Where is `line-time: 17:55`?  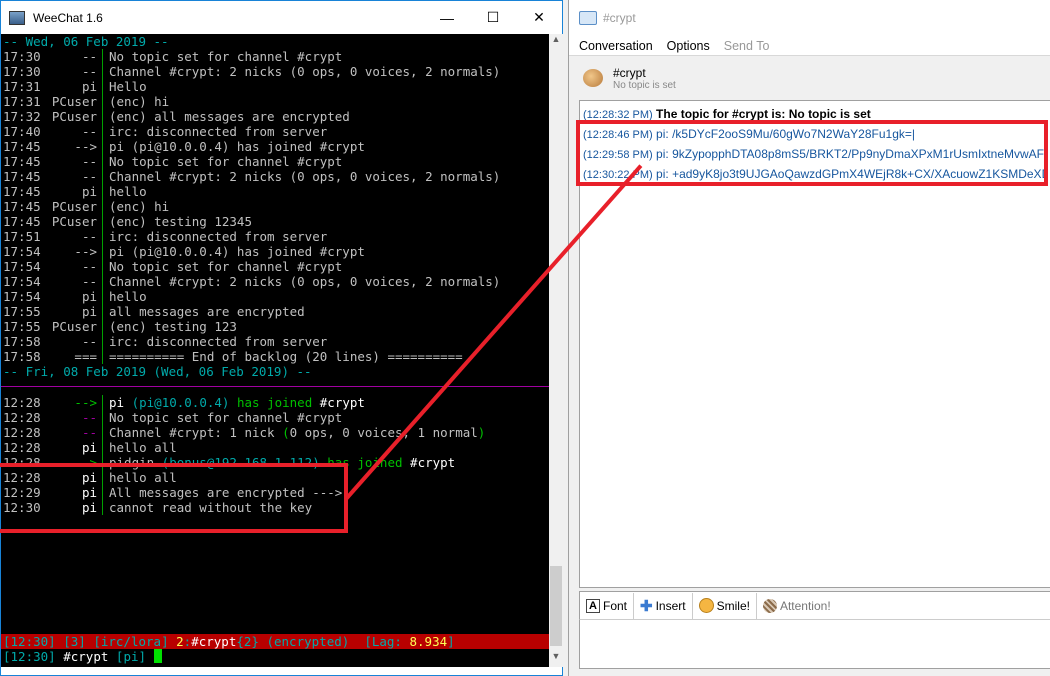
line-time: 17:55 is located at coordinates (22, 326).